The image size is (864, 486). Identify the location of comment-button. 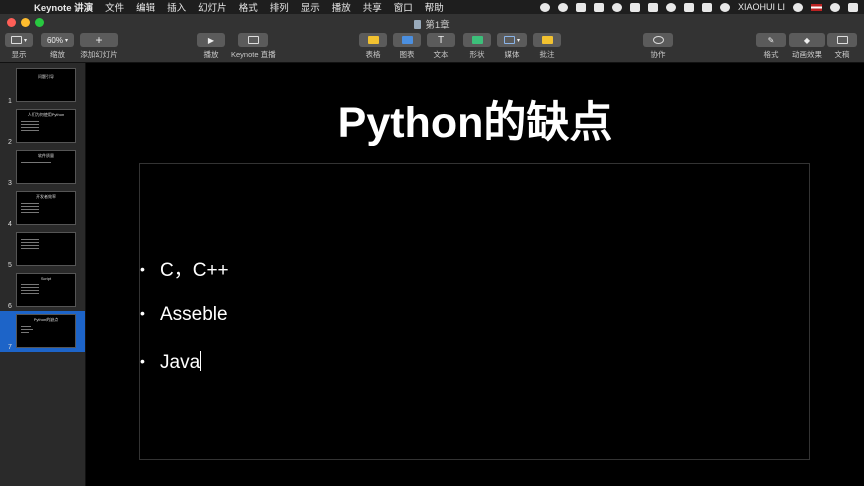
(547, 40).